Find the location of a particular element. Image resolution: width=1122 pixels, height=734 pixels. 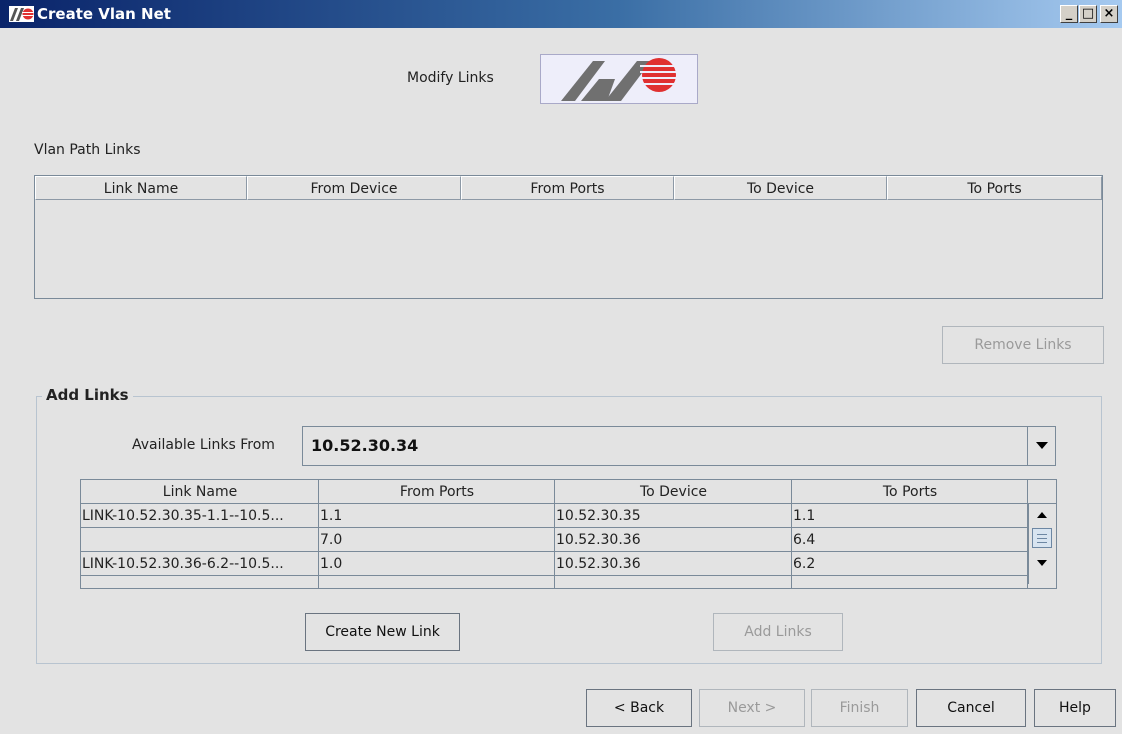

create-new-link-button: Create New Link is located at coordinates (382, 632).